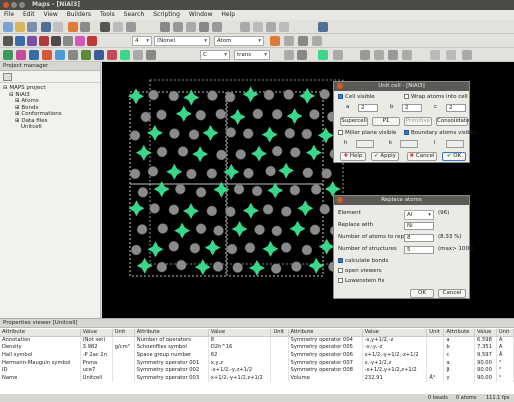 This screenshot has height=402, width=514. I want to click on supercell-button: Supercell, so click(354, 121).